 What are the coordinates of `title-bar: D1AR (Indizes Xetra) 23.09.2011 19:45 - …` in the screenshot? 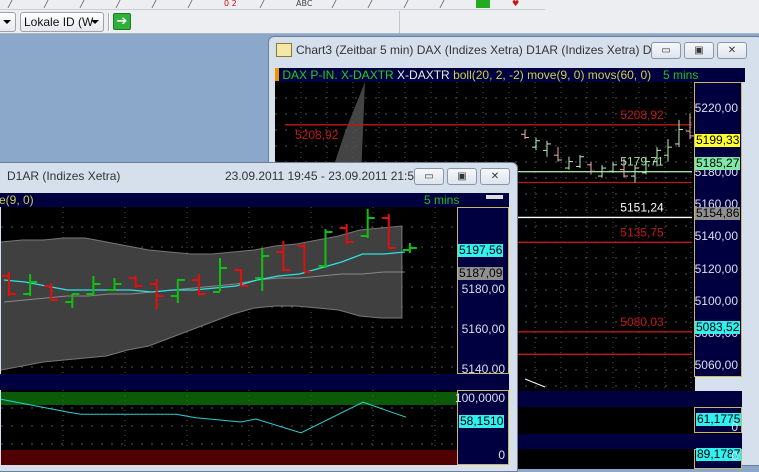 It's located at (258, 176).